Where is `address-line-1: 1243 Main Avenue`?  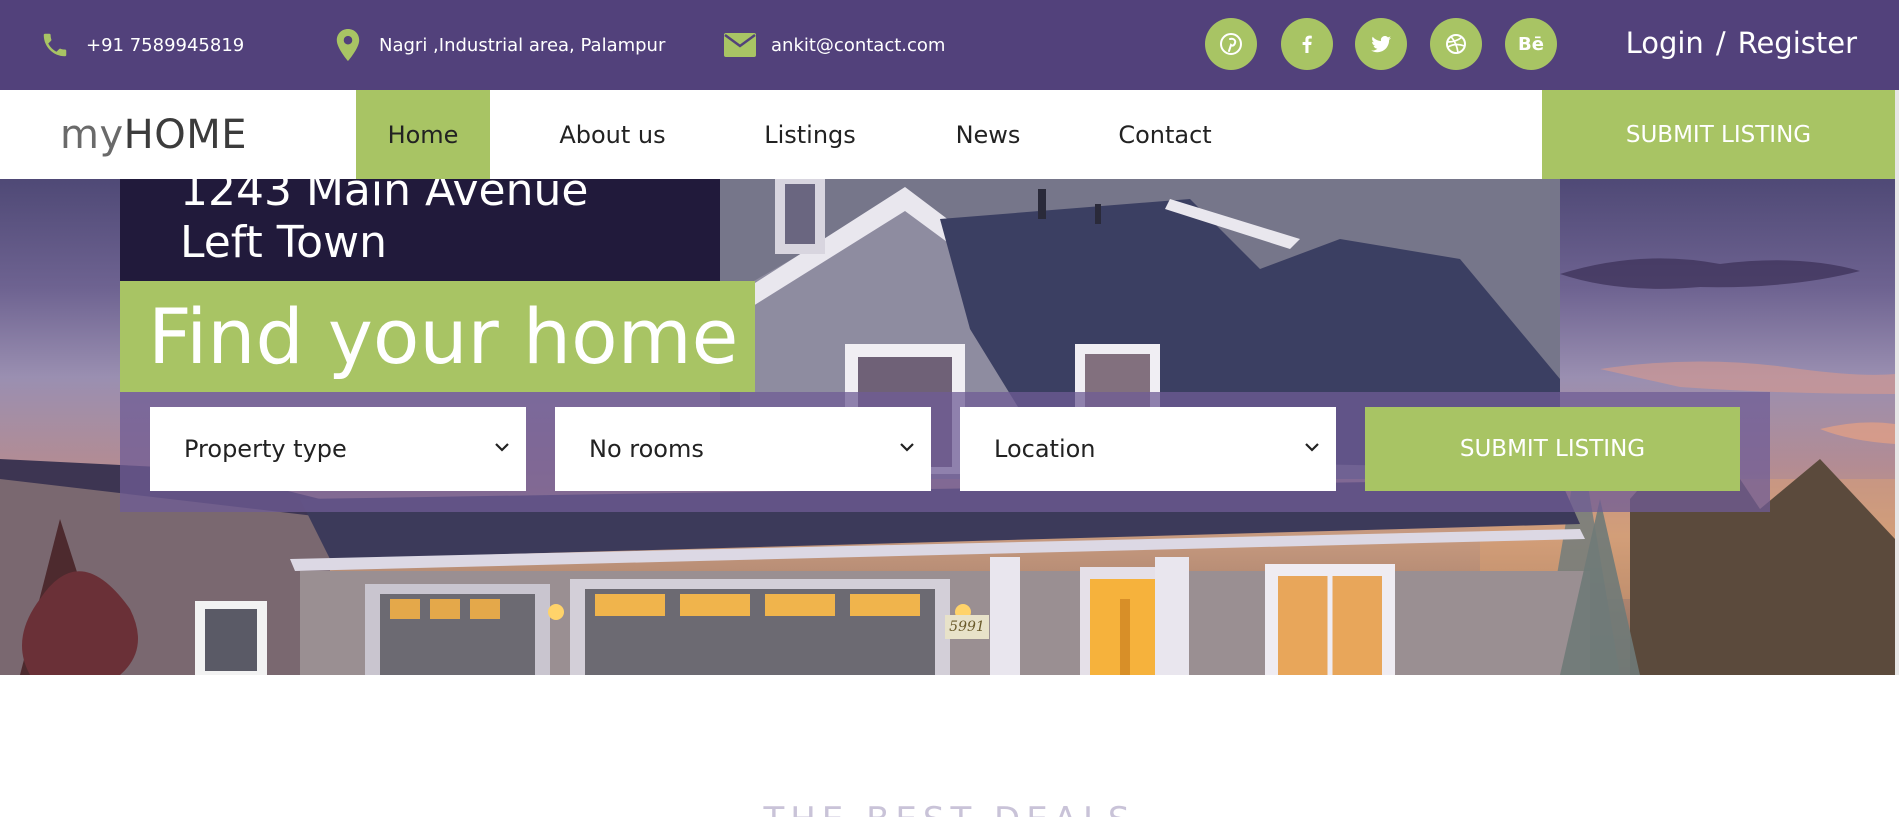
address-line-1: 1243 Main Avenue is located at coordinates (384, 197).